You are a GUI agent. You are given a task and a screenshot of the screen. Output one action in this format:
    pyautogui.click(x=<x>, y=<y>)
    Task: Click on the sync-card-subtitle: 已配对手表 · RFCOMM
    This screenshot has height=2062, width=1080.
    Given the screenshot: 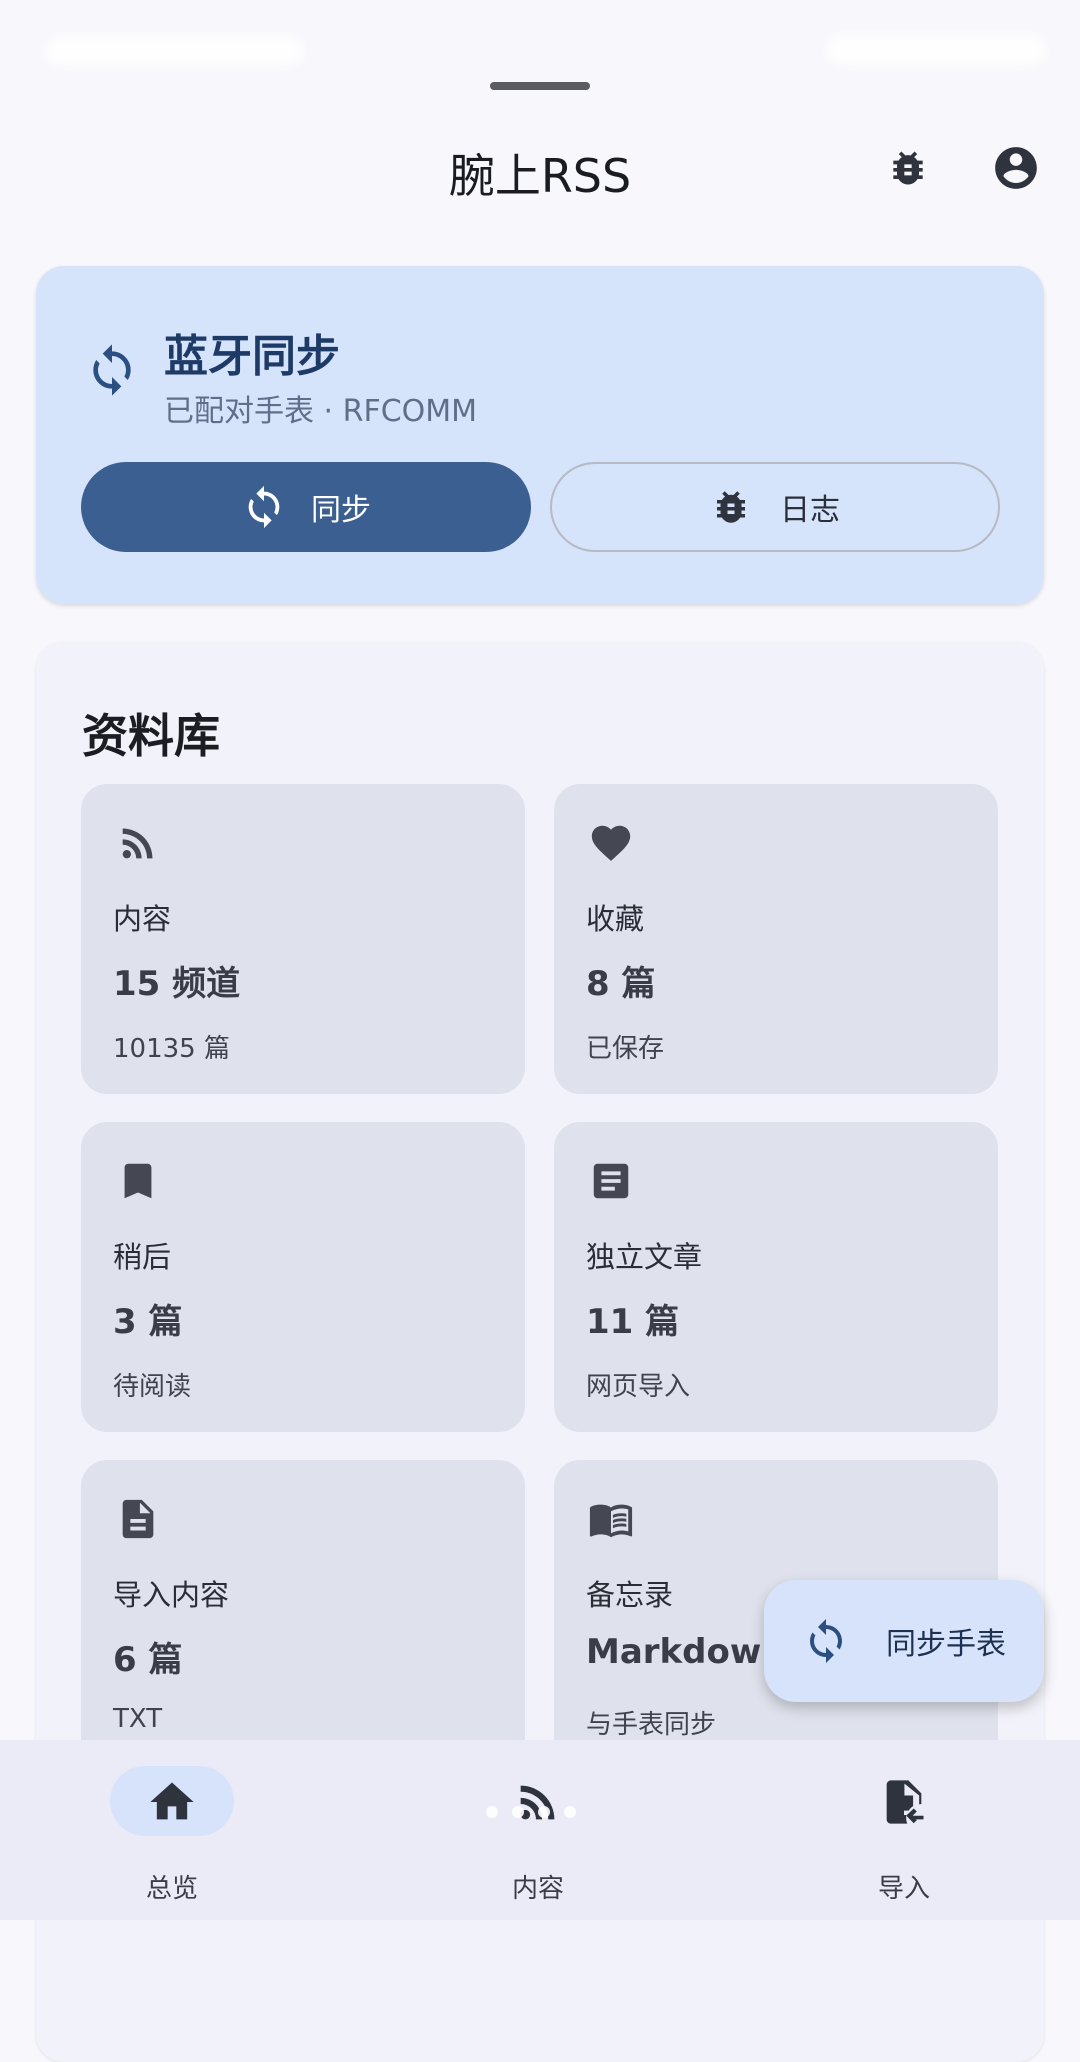 What is the action you would take?
    pyautogui.click(x=321, y=411)
    